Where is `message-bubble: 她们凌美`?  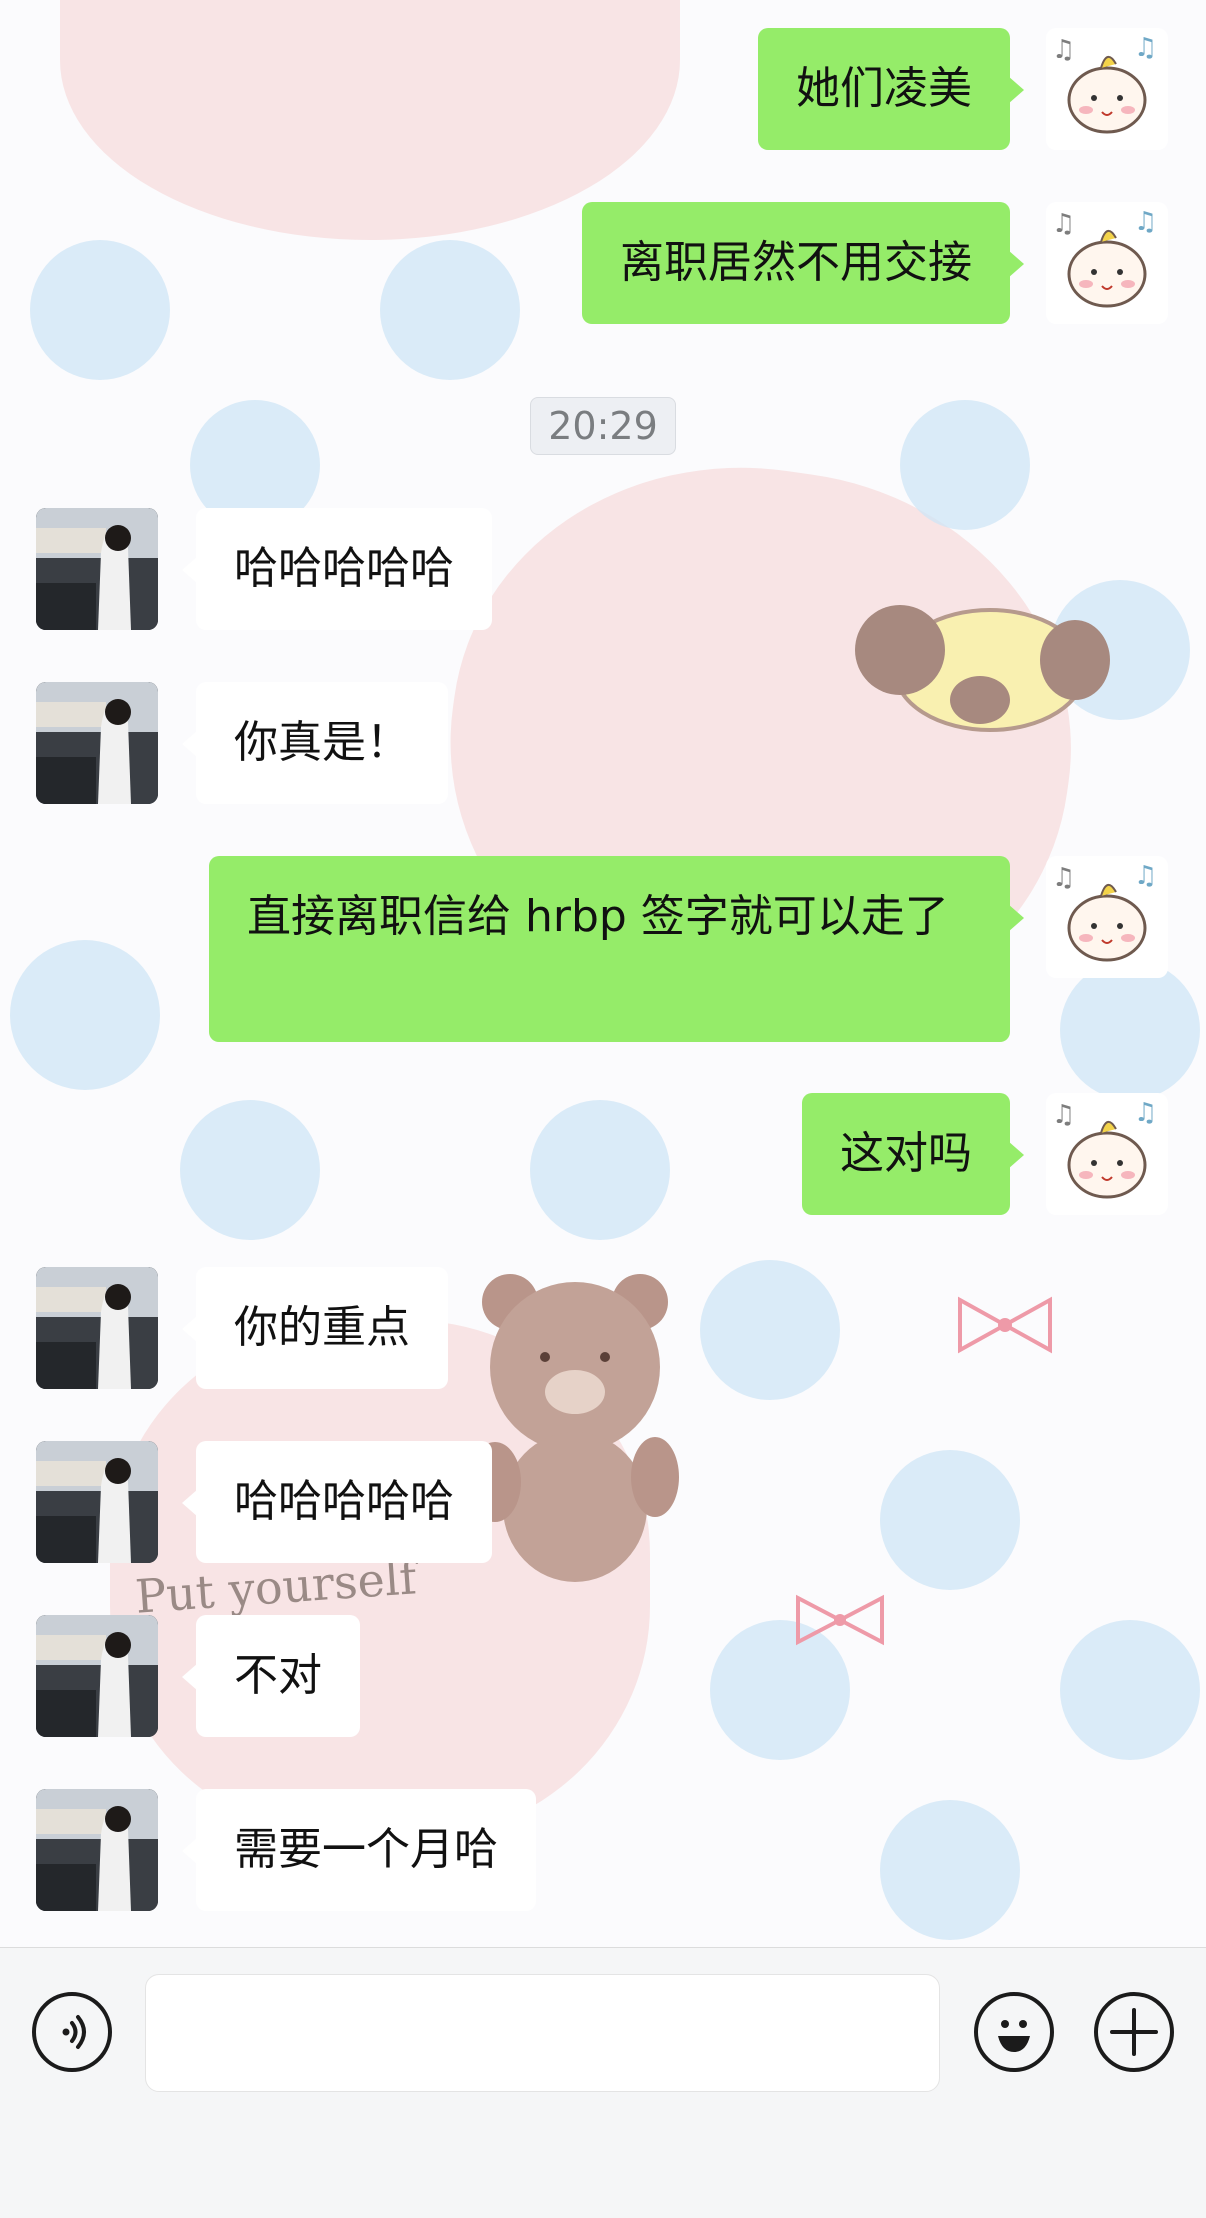 message-bubble: 她们凌美 is located at coordinates (891, 89).